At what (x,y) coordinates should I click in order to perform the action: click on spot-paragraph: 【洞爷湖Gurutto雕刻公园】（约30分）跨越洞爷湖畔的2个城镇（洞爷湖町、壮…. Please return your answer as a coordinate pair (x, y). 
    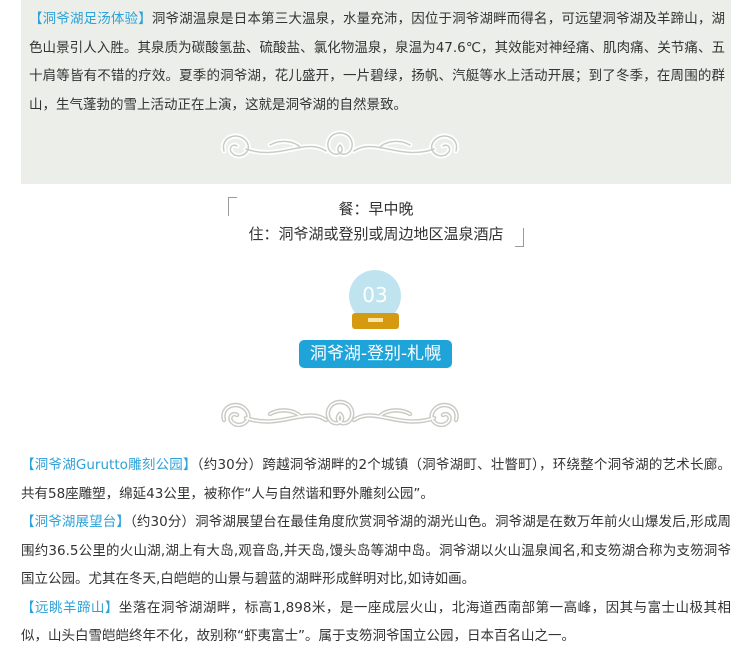
    Looking at the image, I should click on (376, 479).